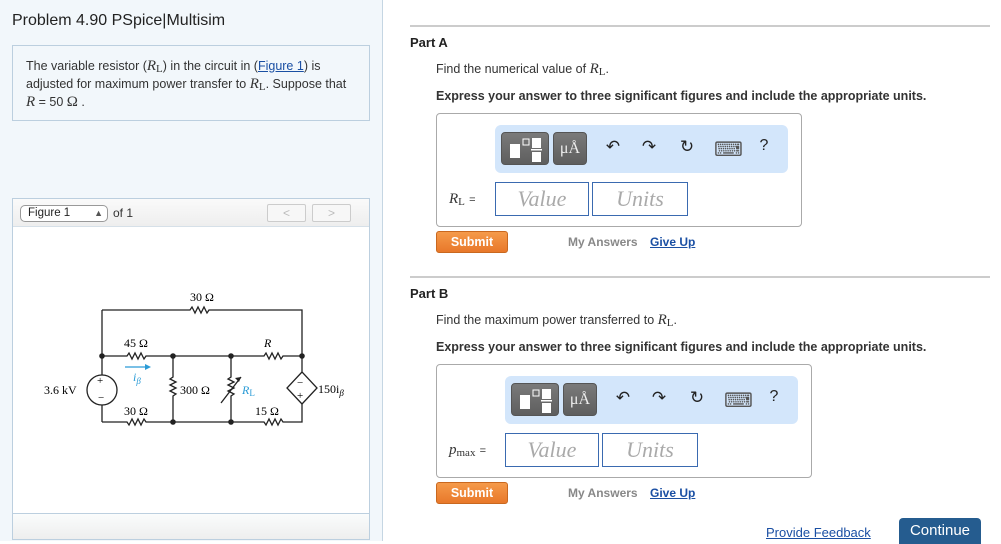 This screenshot has width=1001, height=544. I want to click on select-arrows-icon: ▲, so click(98, 213).